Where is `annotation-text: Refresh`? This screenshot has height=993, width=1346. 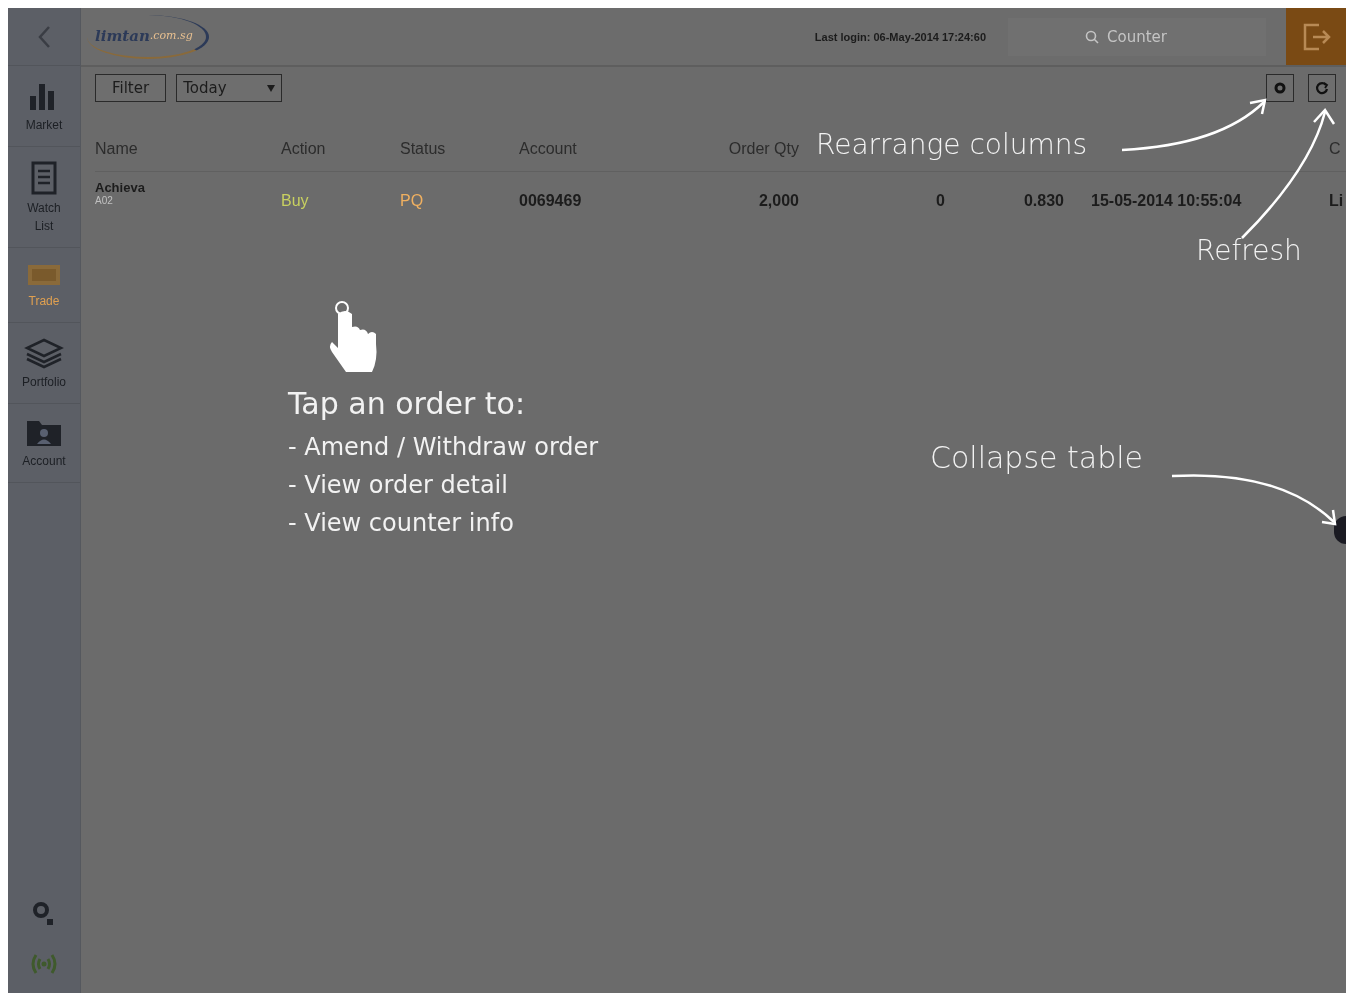 annotation-text: Refresh is located at coordinates (1249, 250).